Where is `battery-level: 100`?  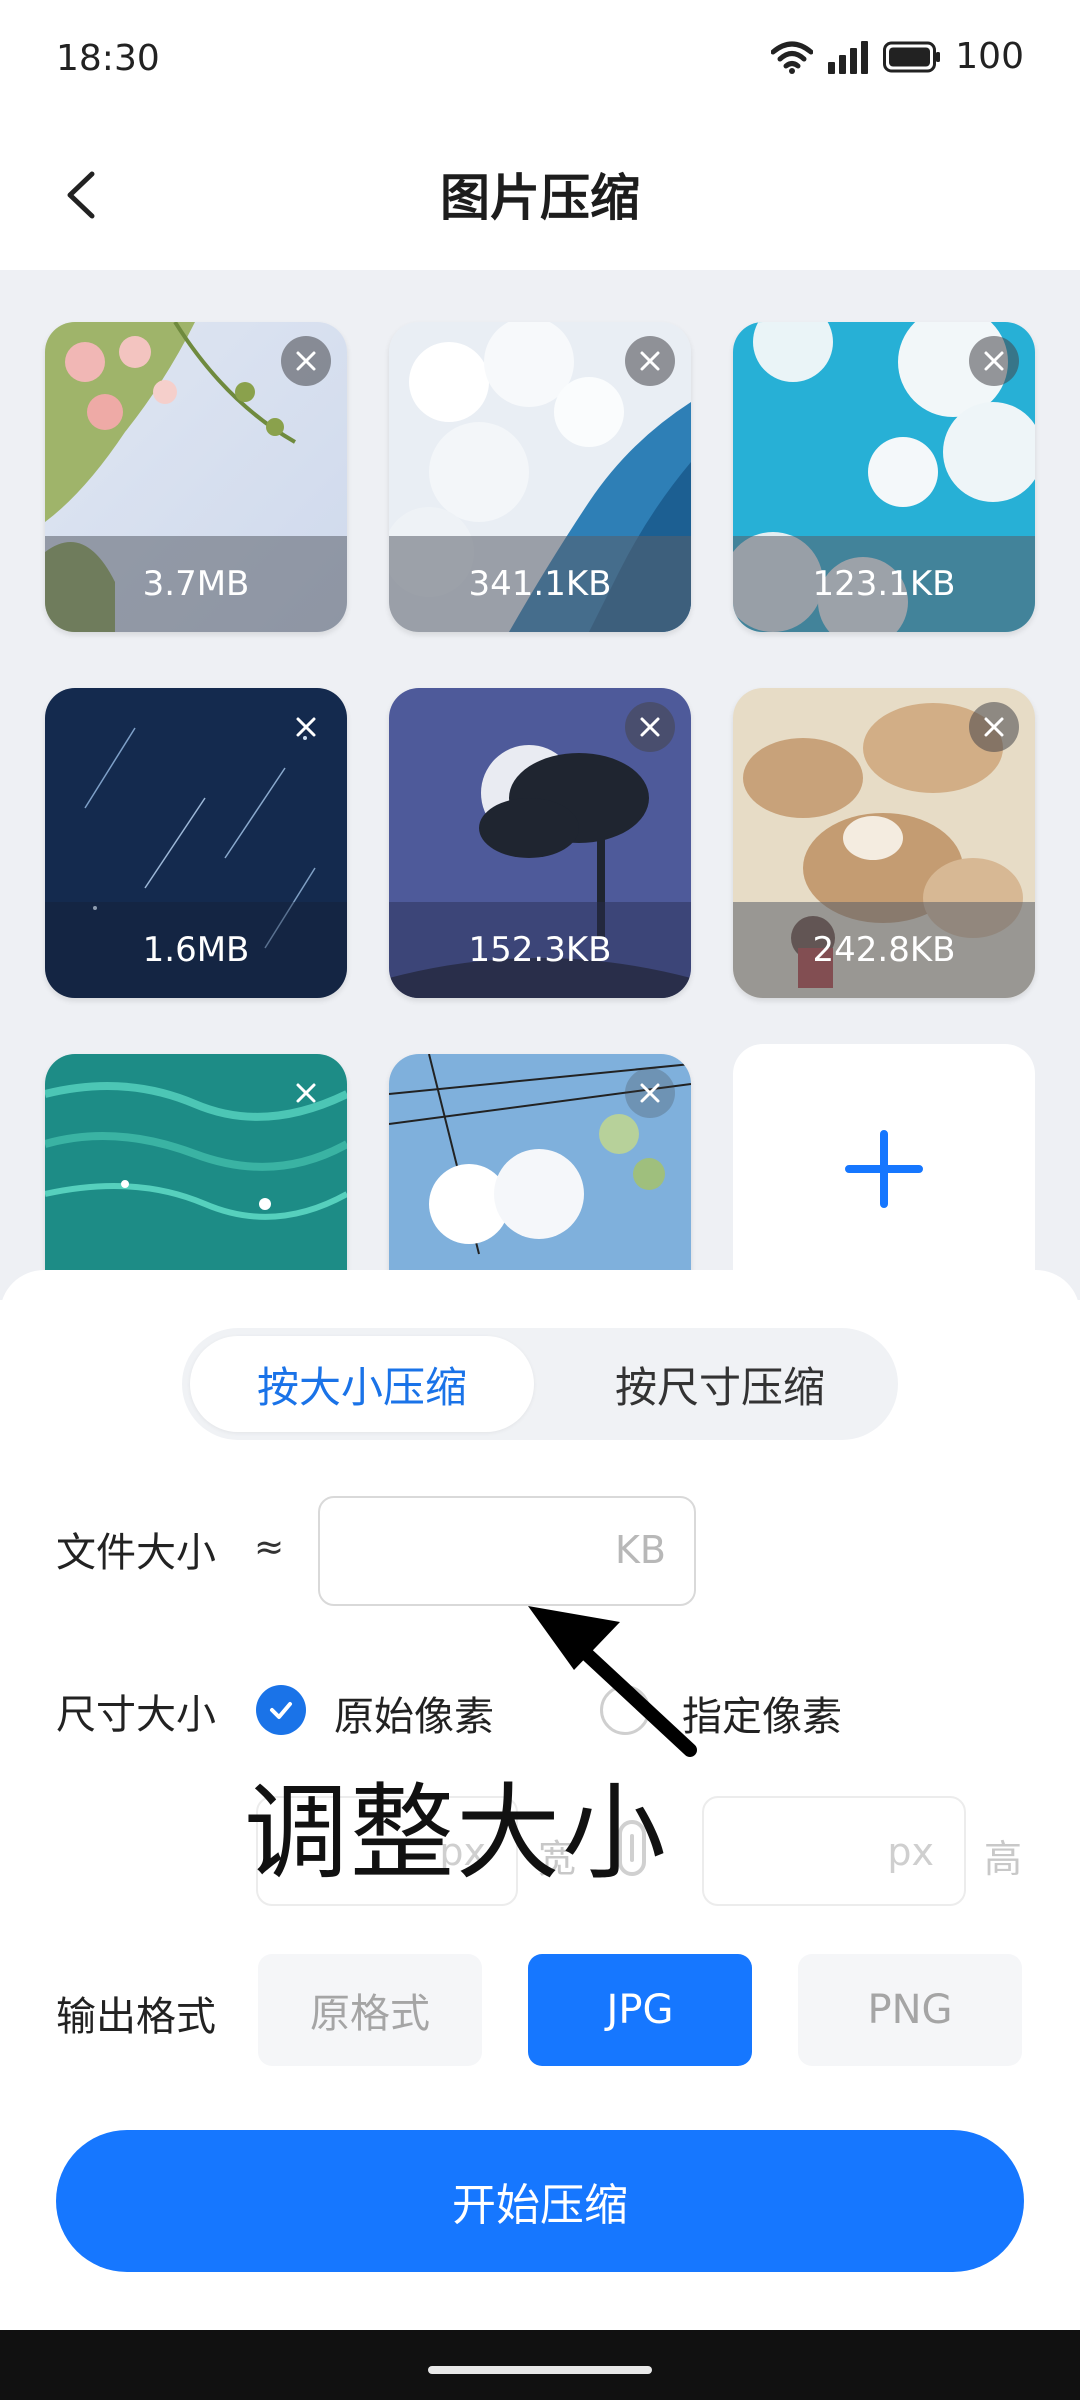
battery-level: 100 is located at coordinates (989, 56).